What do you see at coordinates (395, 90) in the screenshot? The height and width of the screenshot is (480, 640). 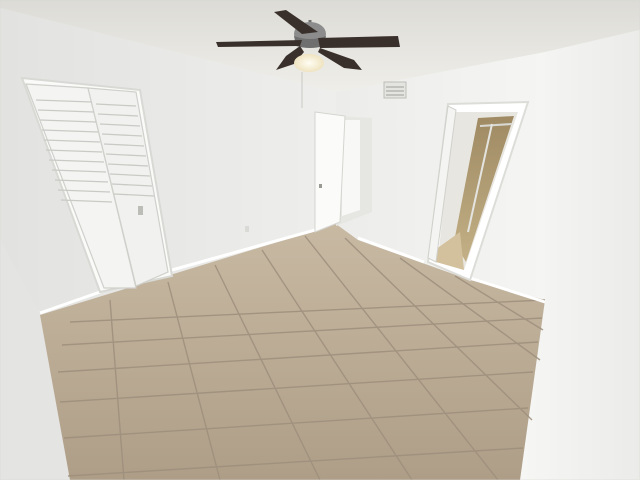 I see `air-vent` at bounding box center [395, 90].